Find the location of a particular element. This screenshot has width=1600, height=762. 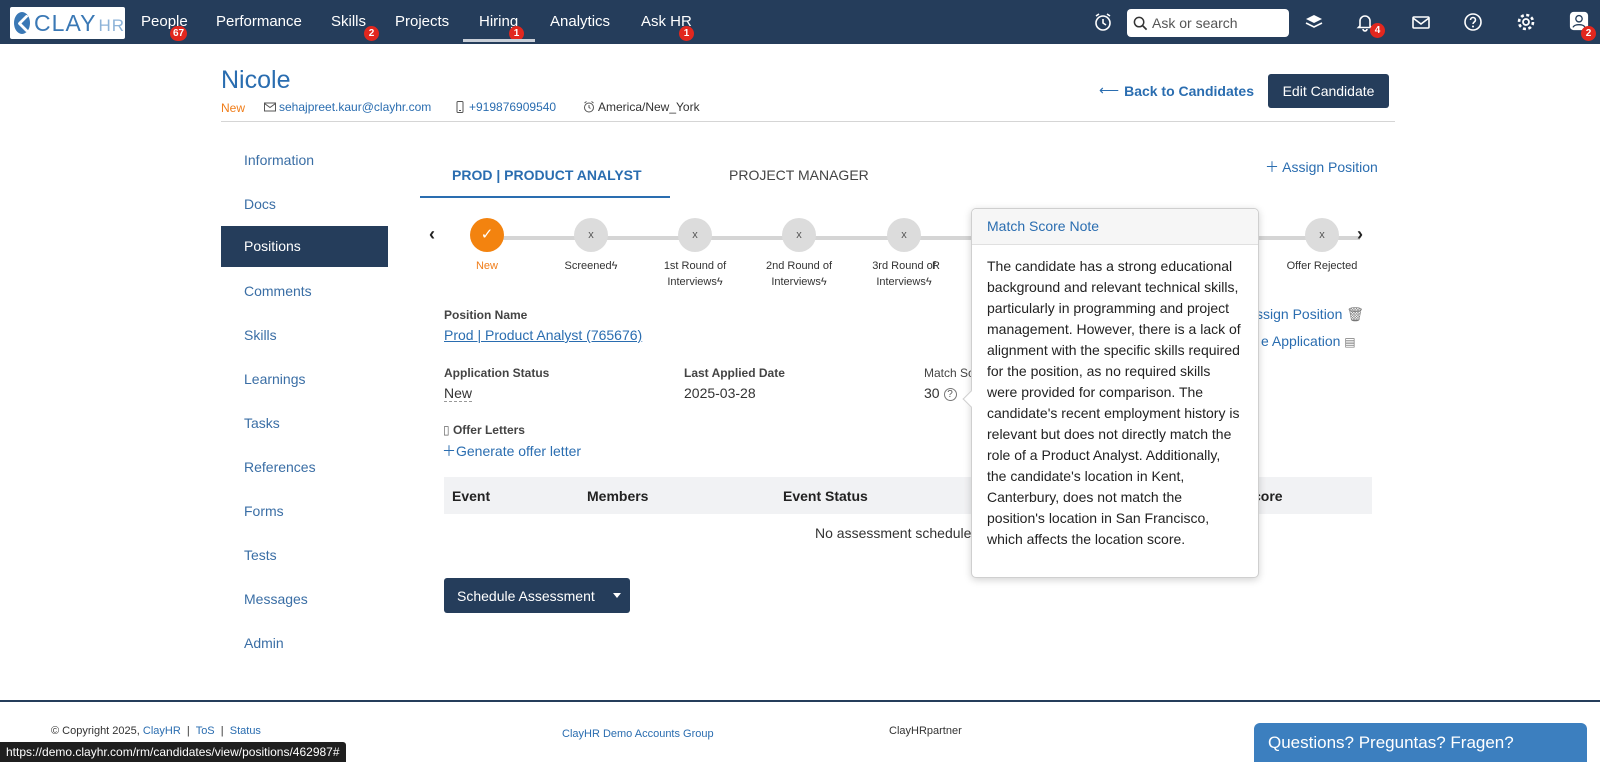

empty-table-message: No assessment schedule is located at coordinates (893, 533).